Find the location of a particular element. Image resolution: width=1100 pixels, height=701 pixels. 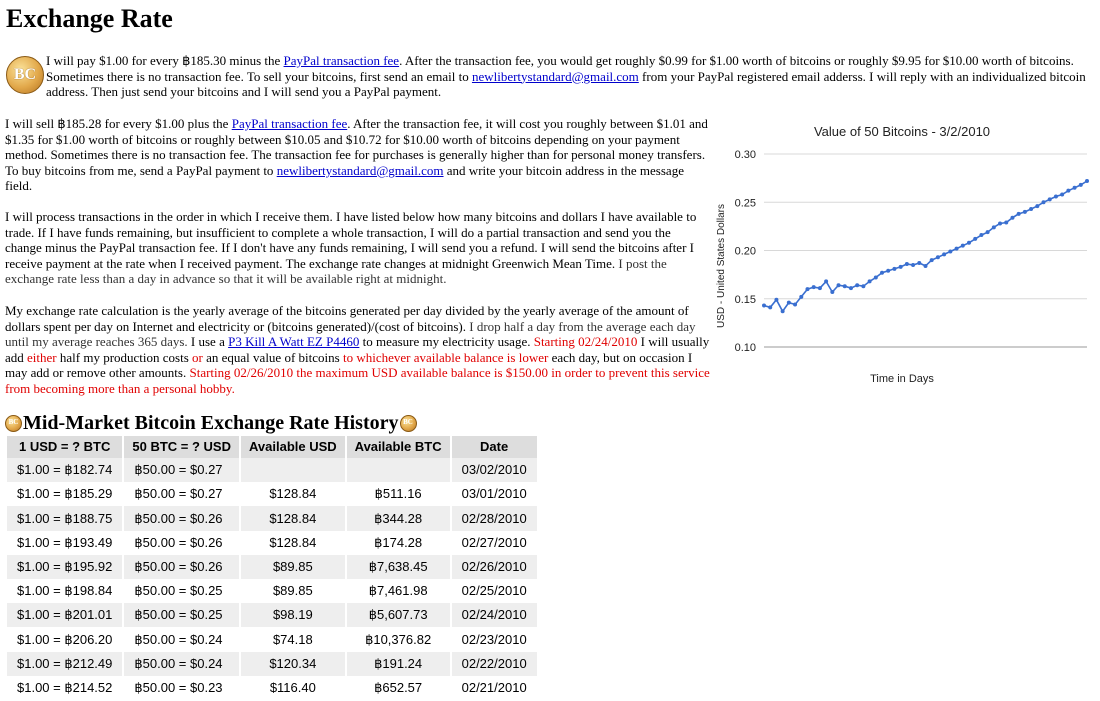

column-header-btc-usd: 50 BTC = ? USD is located at coordinates (181, 447).